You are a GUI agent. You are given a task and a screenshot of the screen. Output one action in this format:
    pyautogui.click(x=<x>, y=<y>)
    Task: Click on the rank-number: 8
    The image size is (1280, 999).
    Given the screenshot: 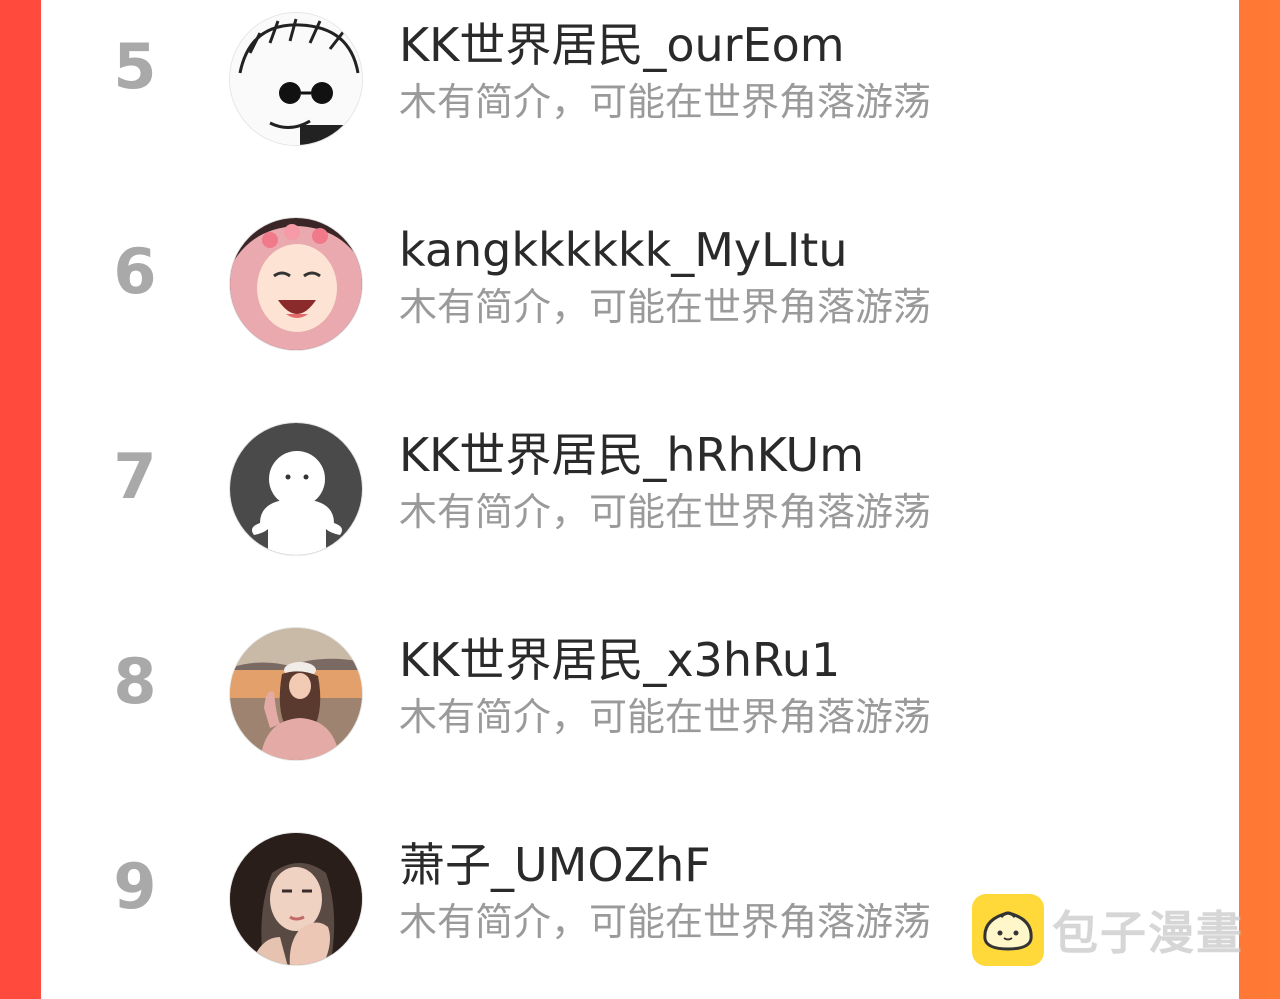 What is the action you would take?
    pyautogui.click(x=135, y=681)
    